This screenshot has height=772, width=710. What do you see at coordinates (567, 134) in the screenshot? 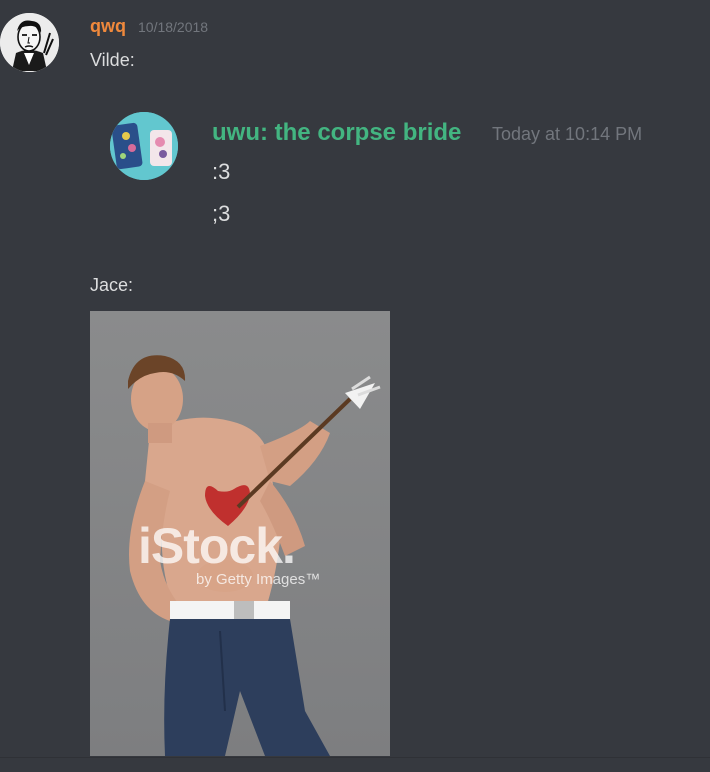
I see `quoted-timestamp: Today at 10:14 PM` at bounding box center [567, 134].